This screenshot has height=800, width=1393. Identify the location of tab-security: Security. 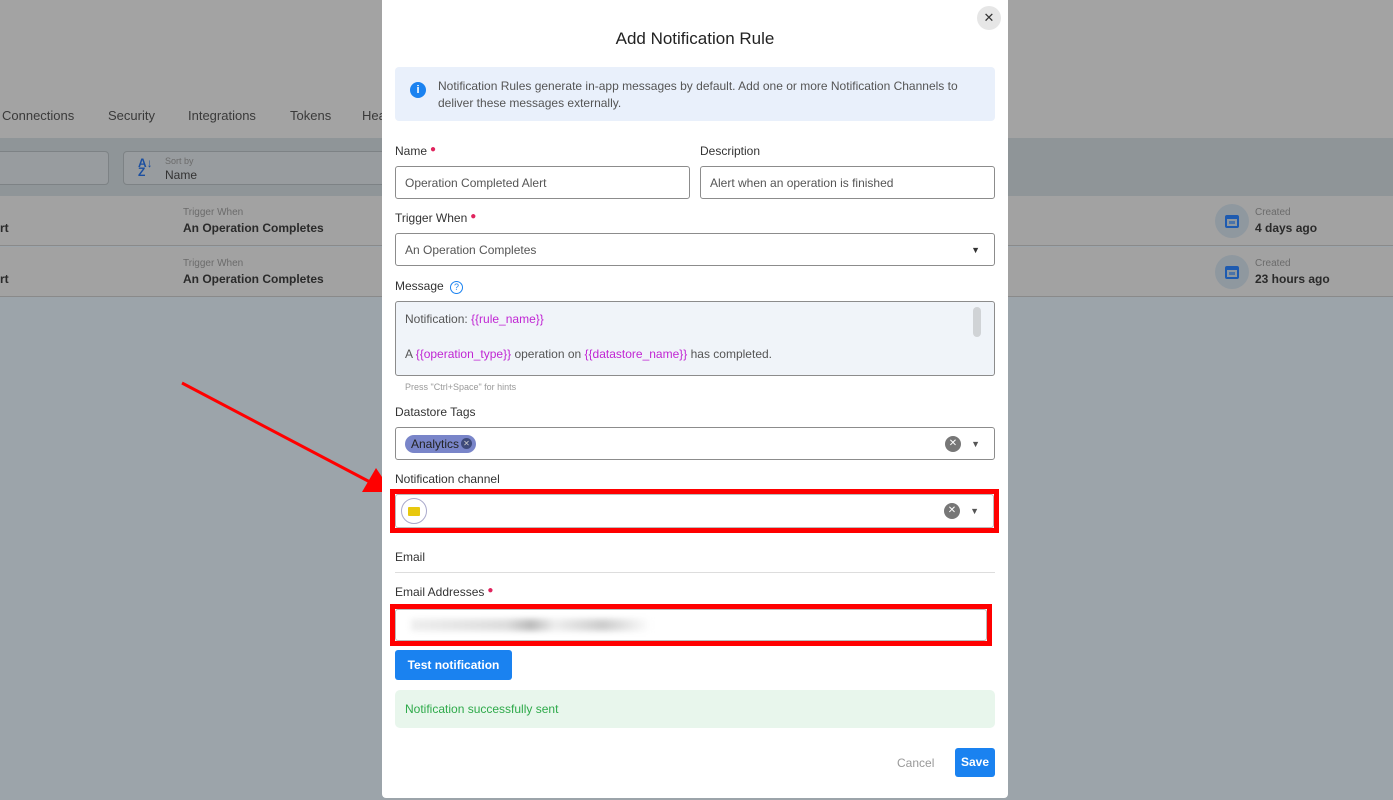
(131, 115).